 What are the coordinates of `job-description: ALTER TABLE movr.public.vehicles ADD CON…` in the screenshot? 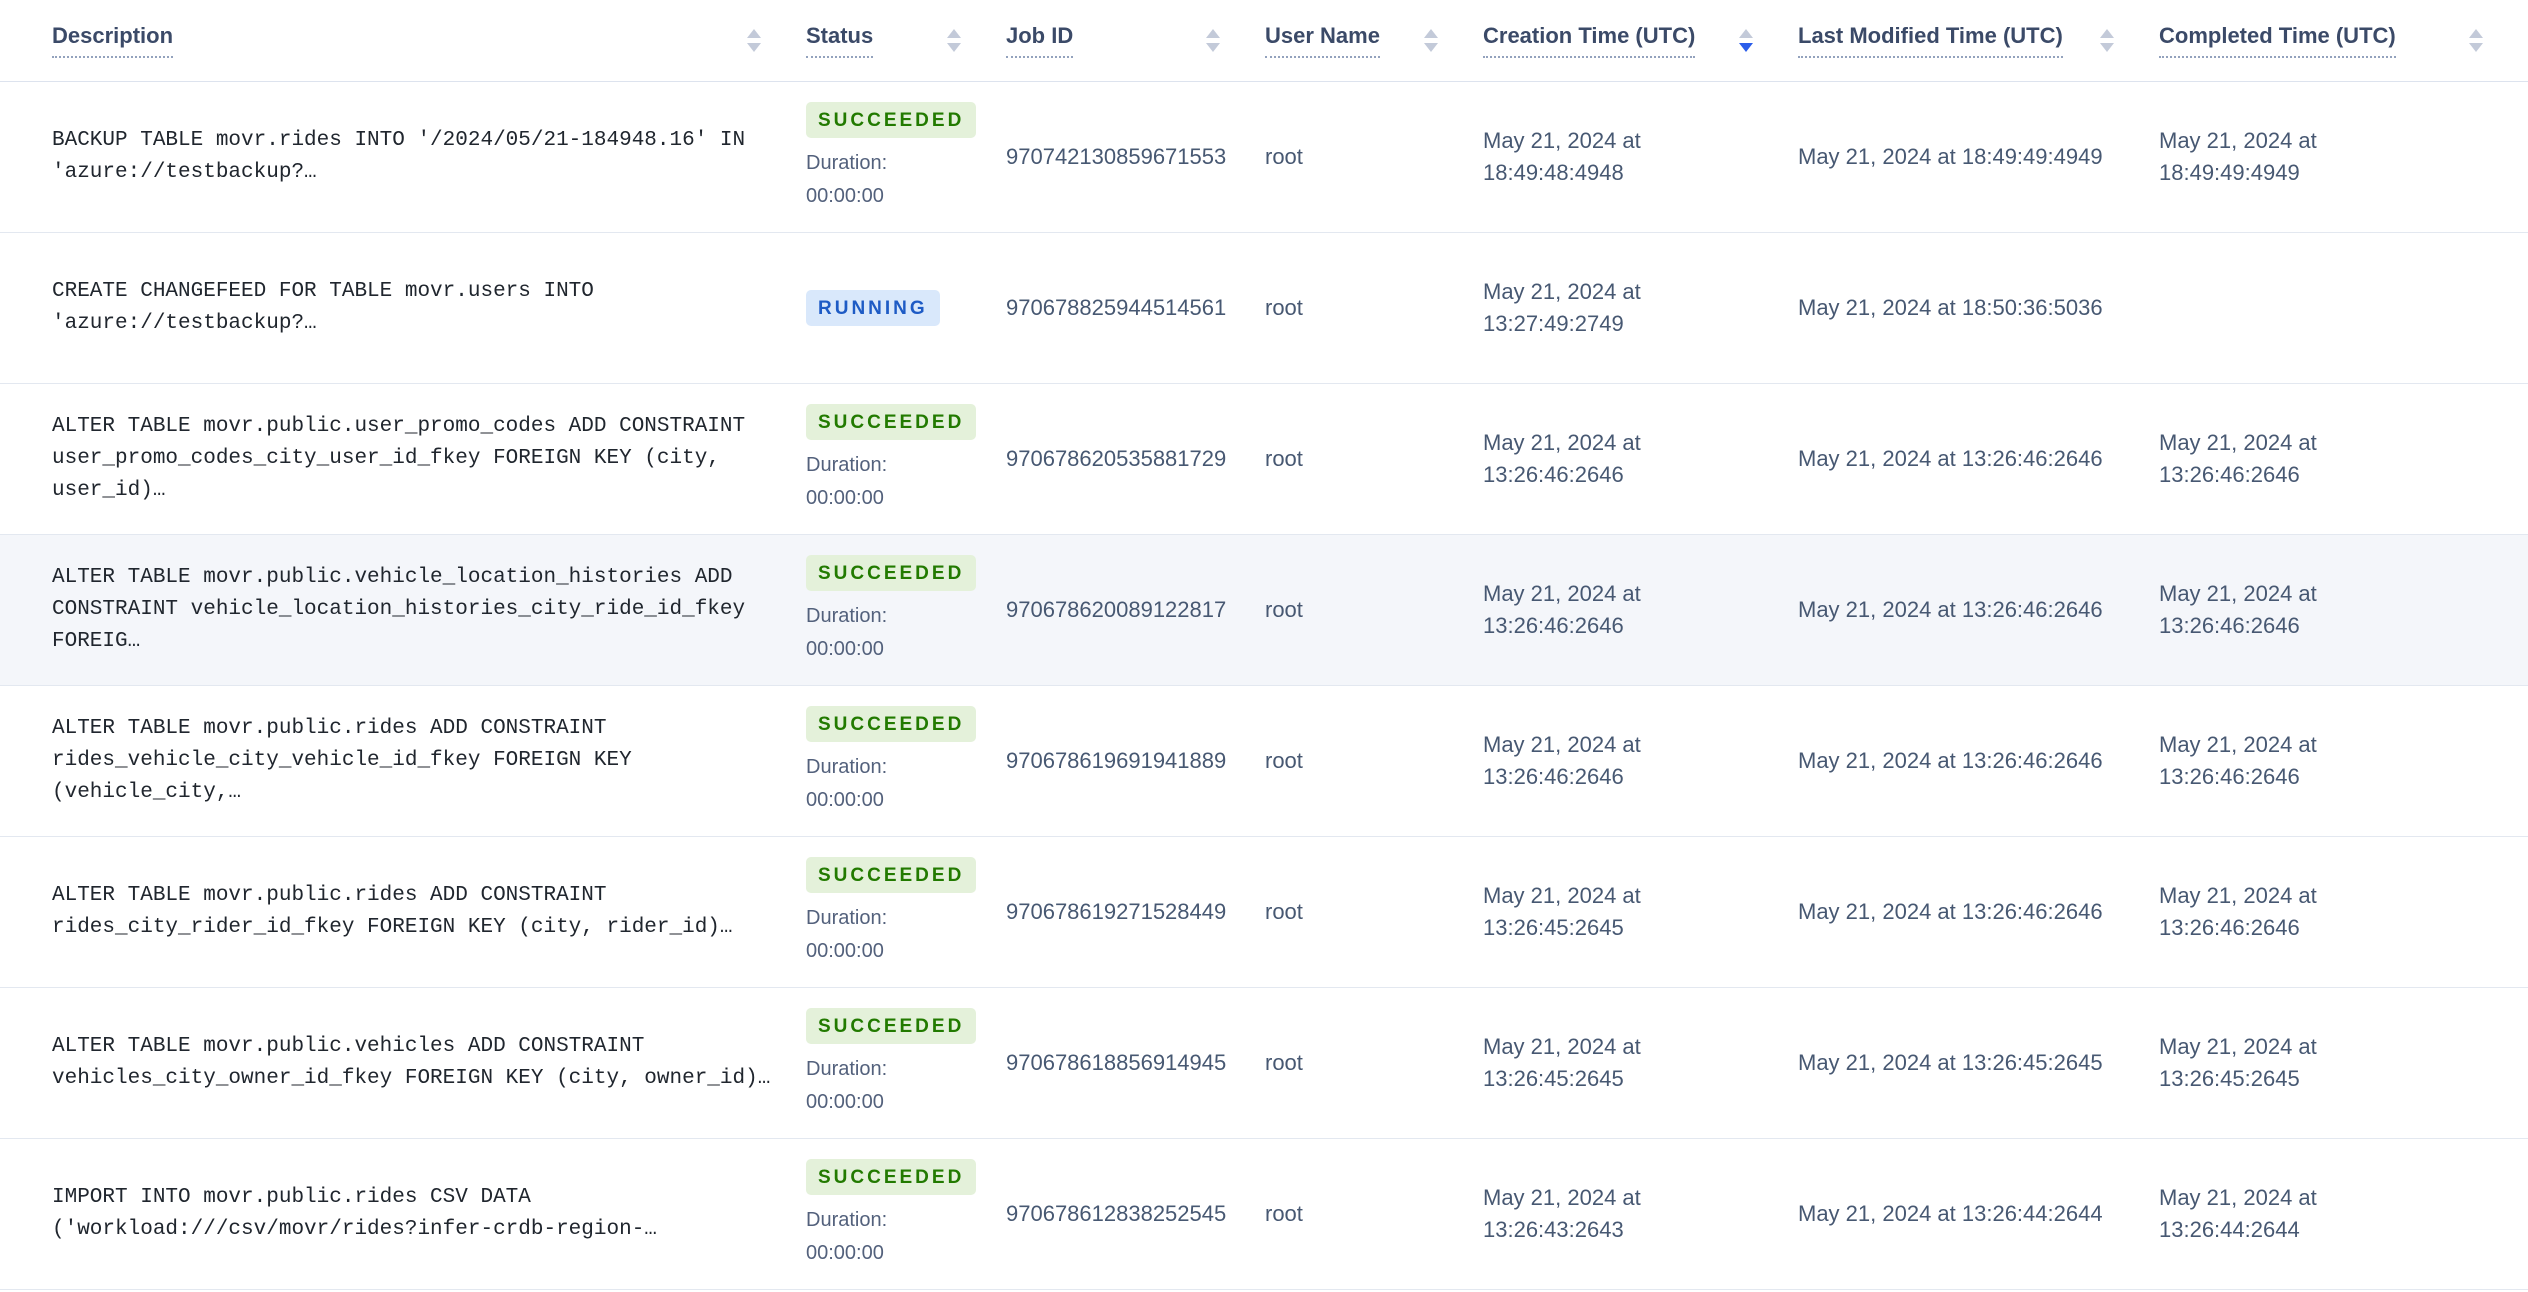 It's located at (403, 1063).